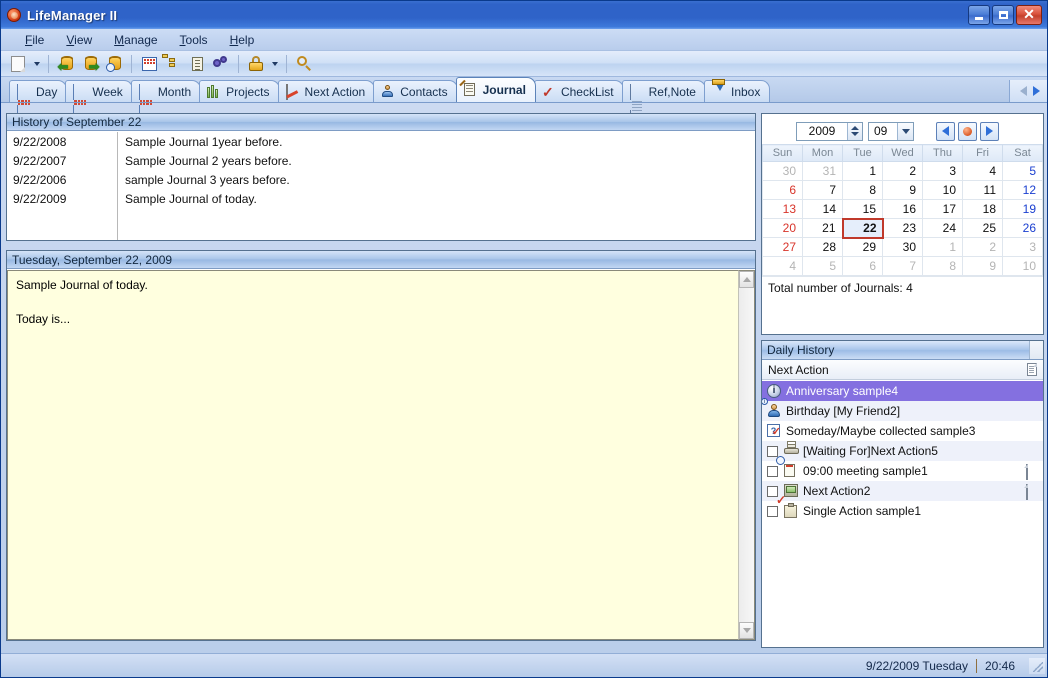 The image size is (1048, 678). Describe the element at coordinates (415, 91) in the screenshot. I see `tab-contacts: Contacts` at that location.